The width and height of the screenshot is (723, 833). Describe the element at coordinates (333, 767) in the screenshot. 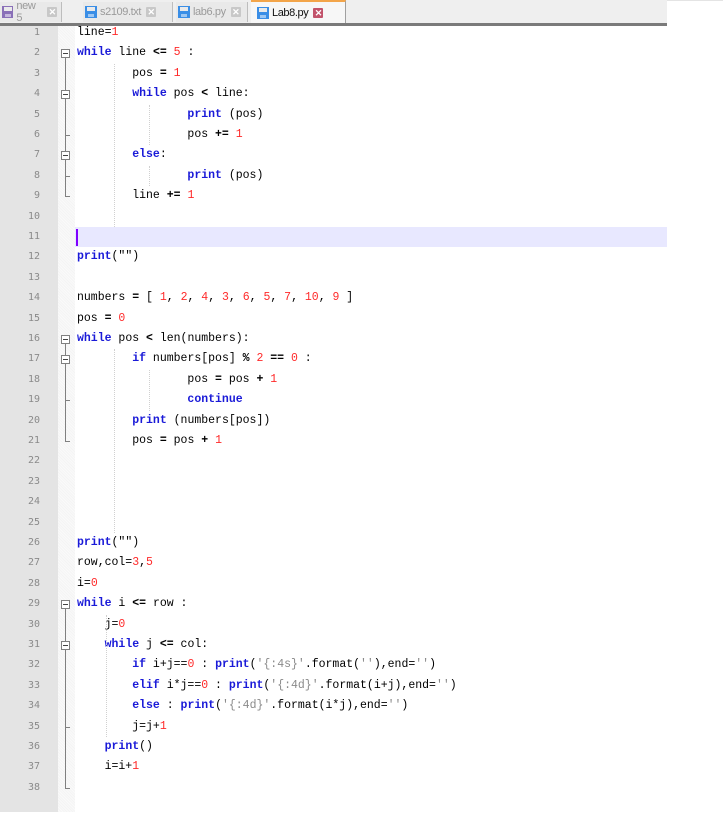

I see `code-line: 37 i=i+1` at that location.